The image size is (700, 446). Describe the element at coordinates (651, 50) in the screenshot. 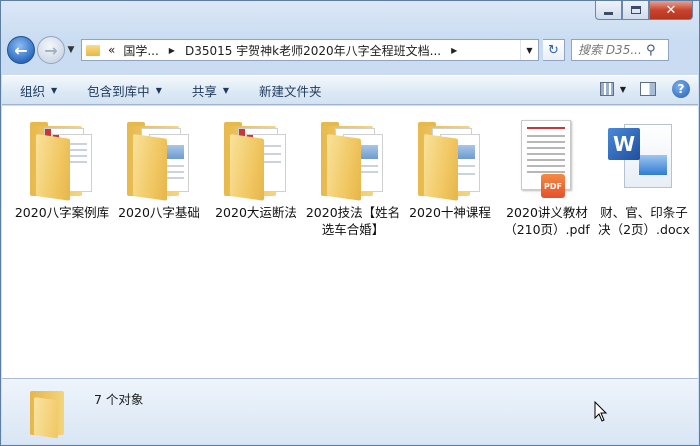

I see `search-icon: ⚲` at that location.